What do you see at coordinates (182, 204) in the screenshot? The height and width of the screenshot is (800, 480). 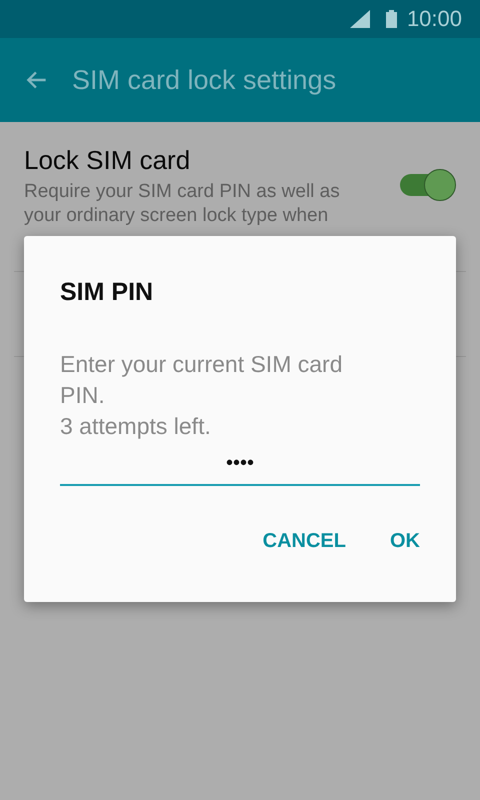 I see `setting-summary: Require your SIM card PIN as well as your ordinary screen lock type when` at bounding box center [182, 204].